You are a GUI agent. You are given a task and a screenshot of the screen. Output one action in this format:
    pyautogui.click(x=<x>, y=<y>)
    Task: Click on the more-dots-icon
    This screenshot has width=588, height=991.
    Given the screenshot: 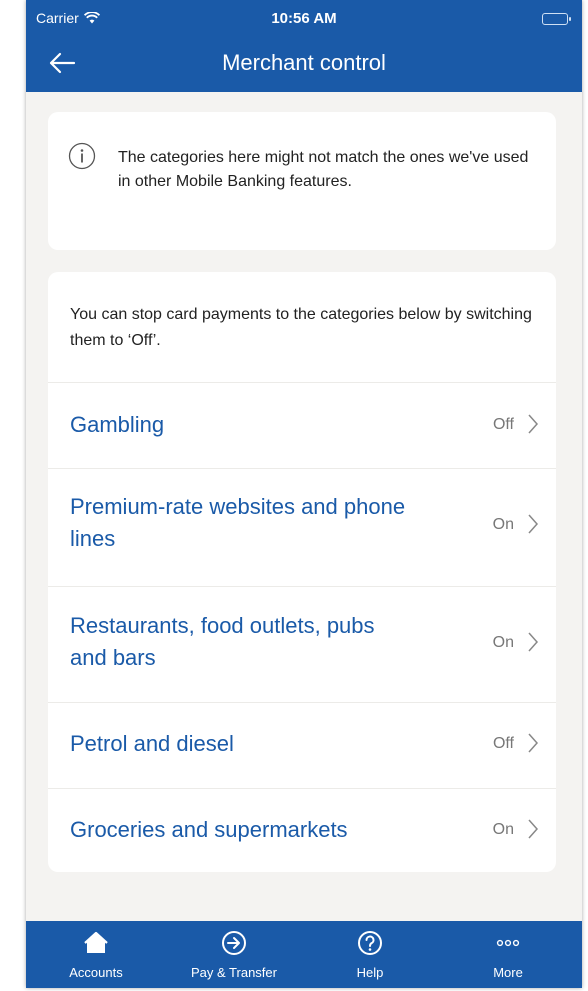 What is the action you would take?
    pyautogui.click(x=508, y=943)
    